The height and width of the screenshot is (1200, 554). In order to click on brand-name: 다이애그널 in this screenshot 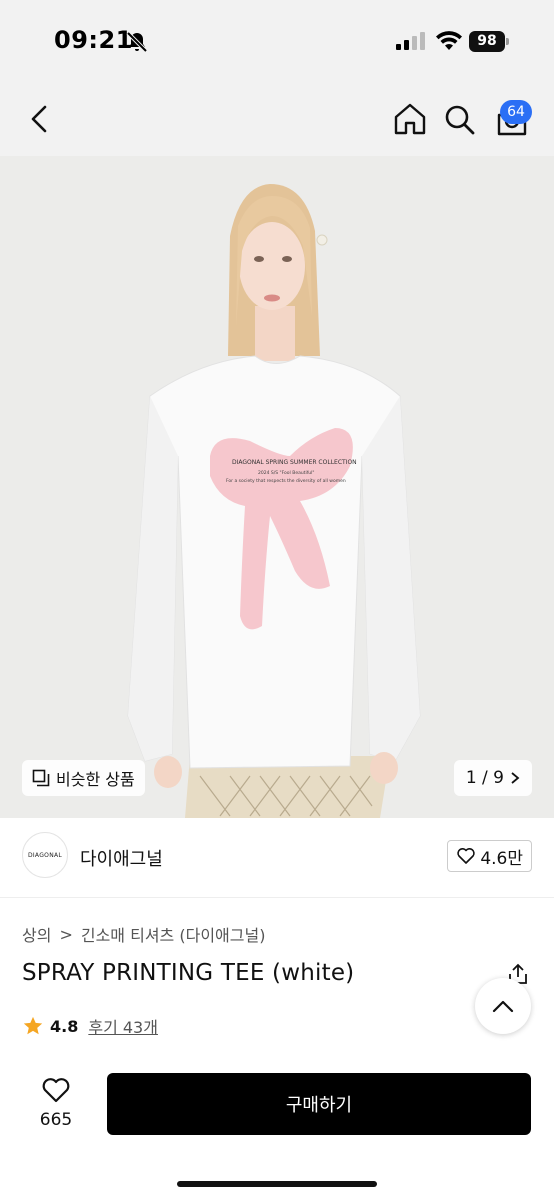, I will do `click(121, 858)`.